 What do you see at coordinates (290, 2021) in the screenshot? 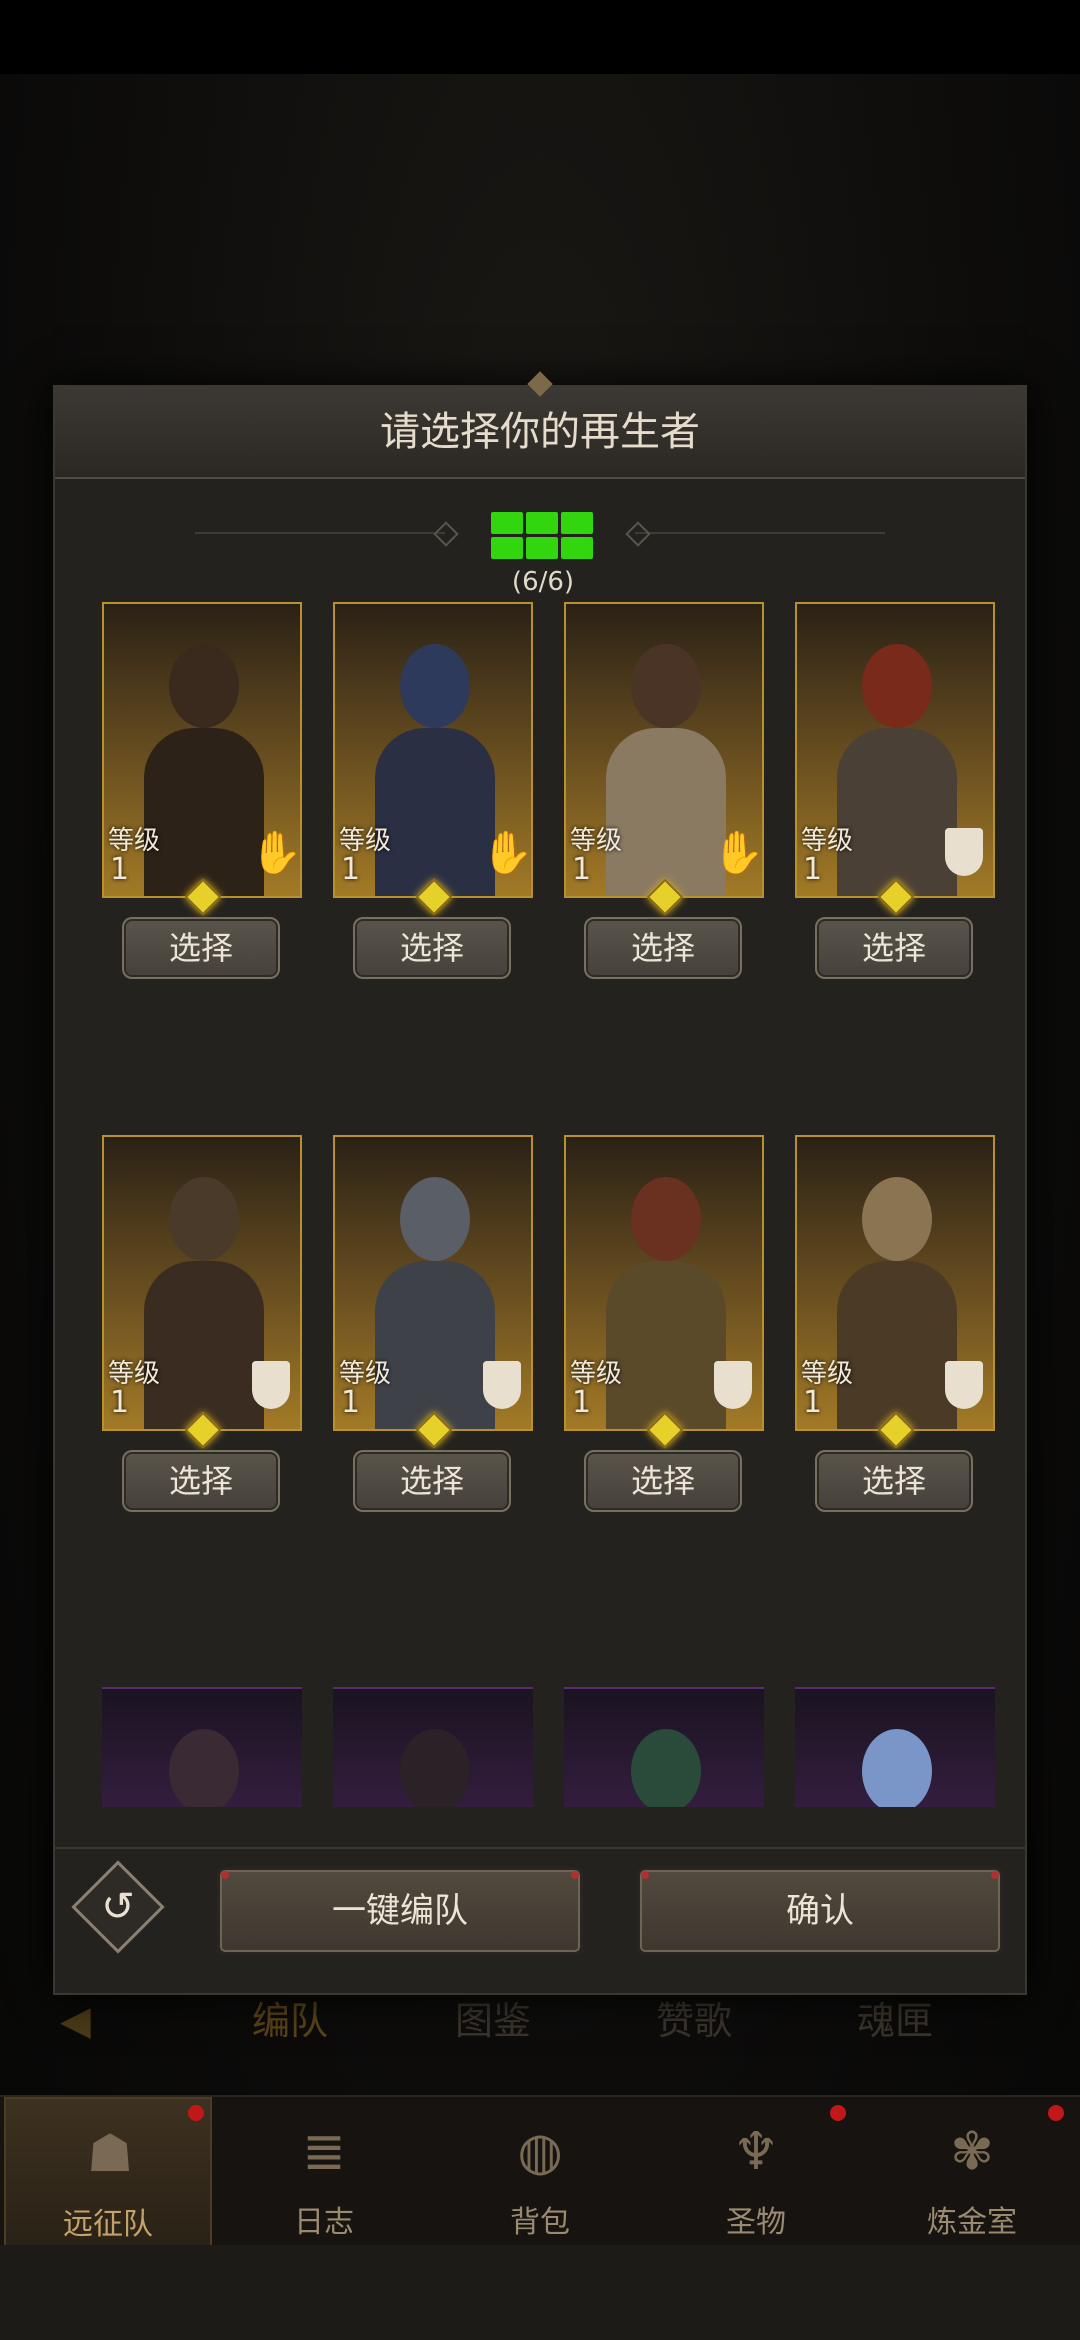
I see `tab-team: 编队` at bounding box center [290, 2021].